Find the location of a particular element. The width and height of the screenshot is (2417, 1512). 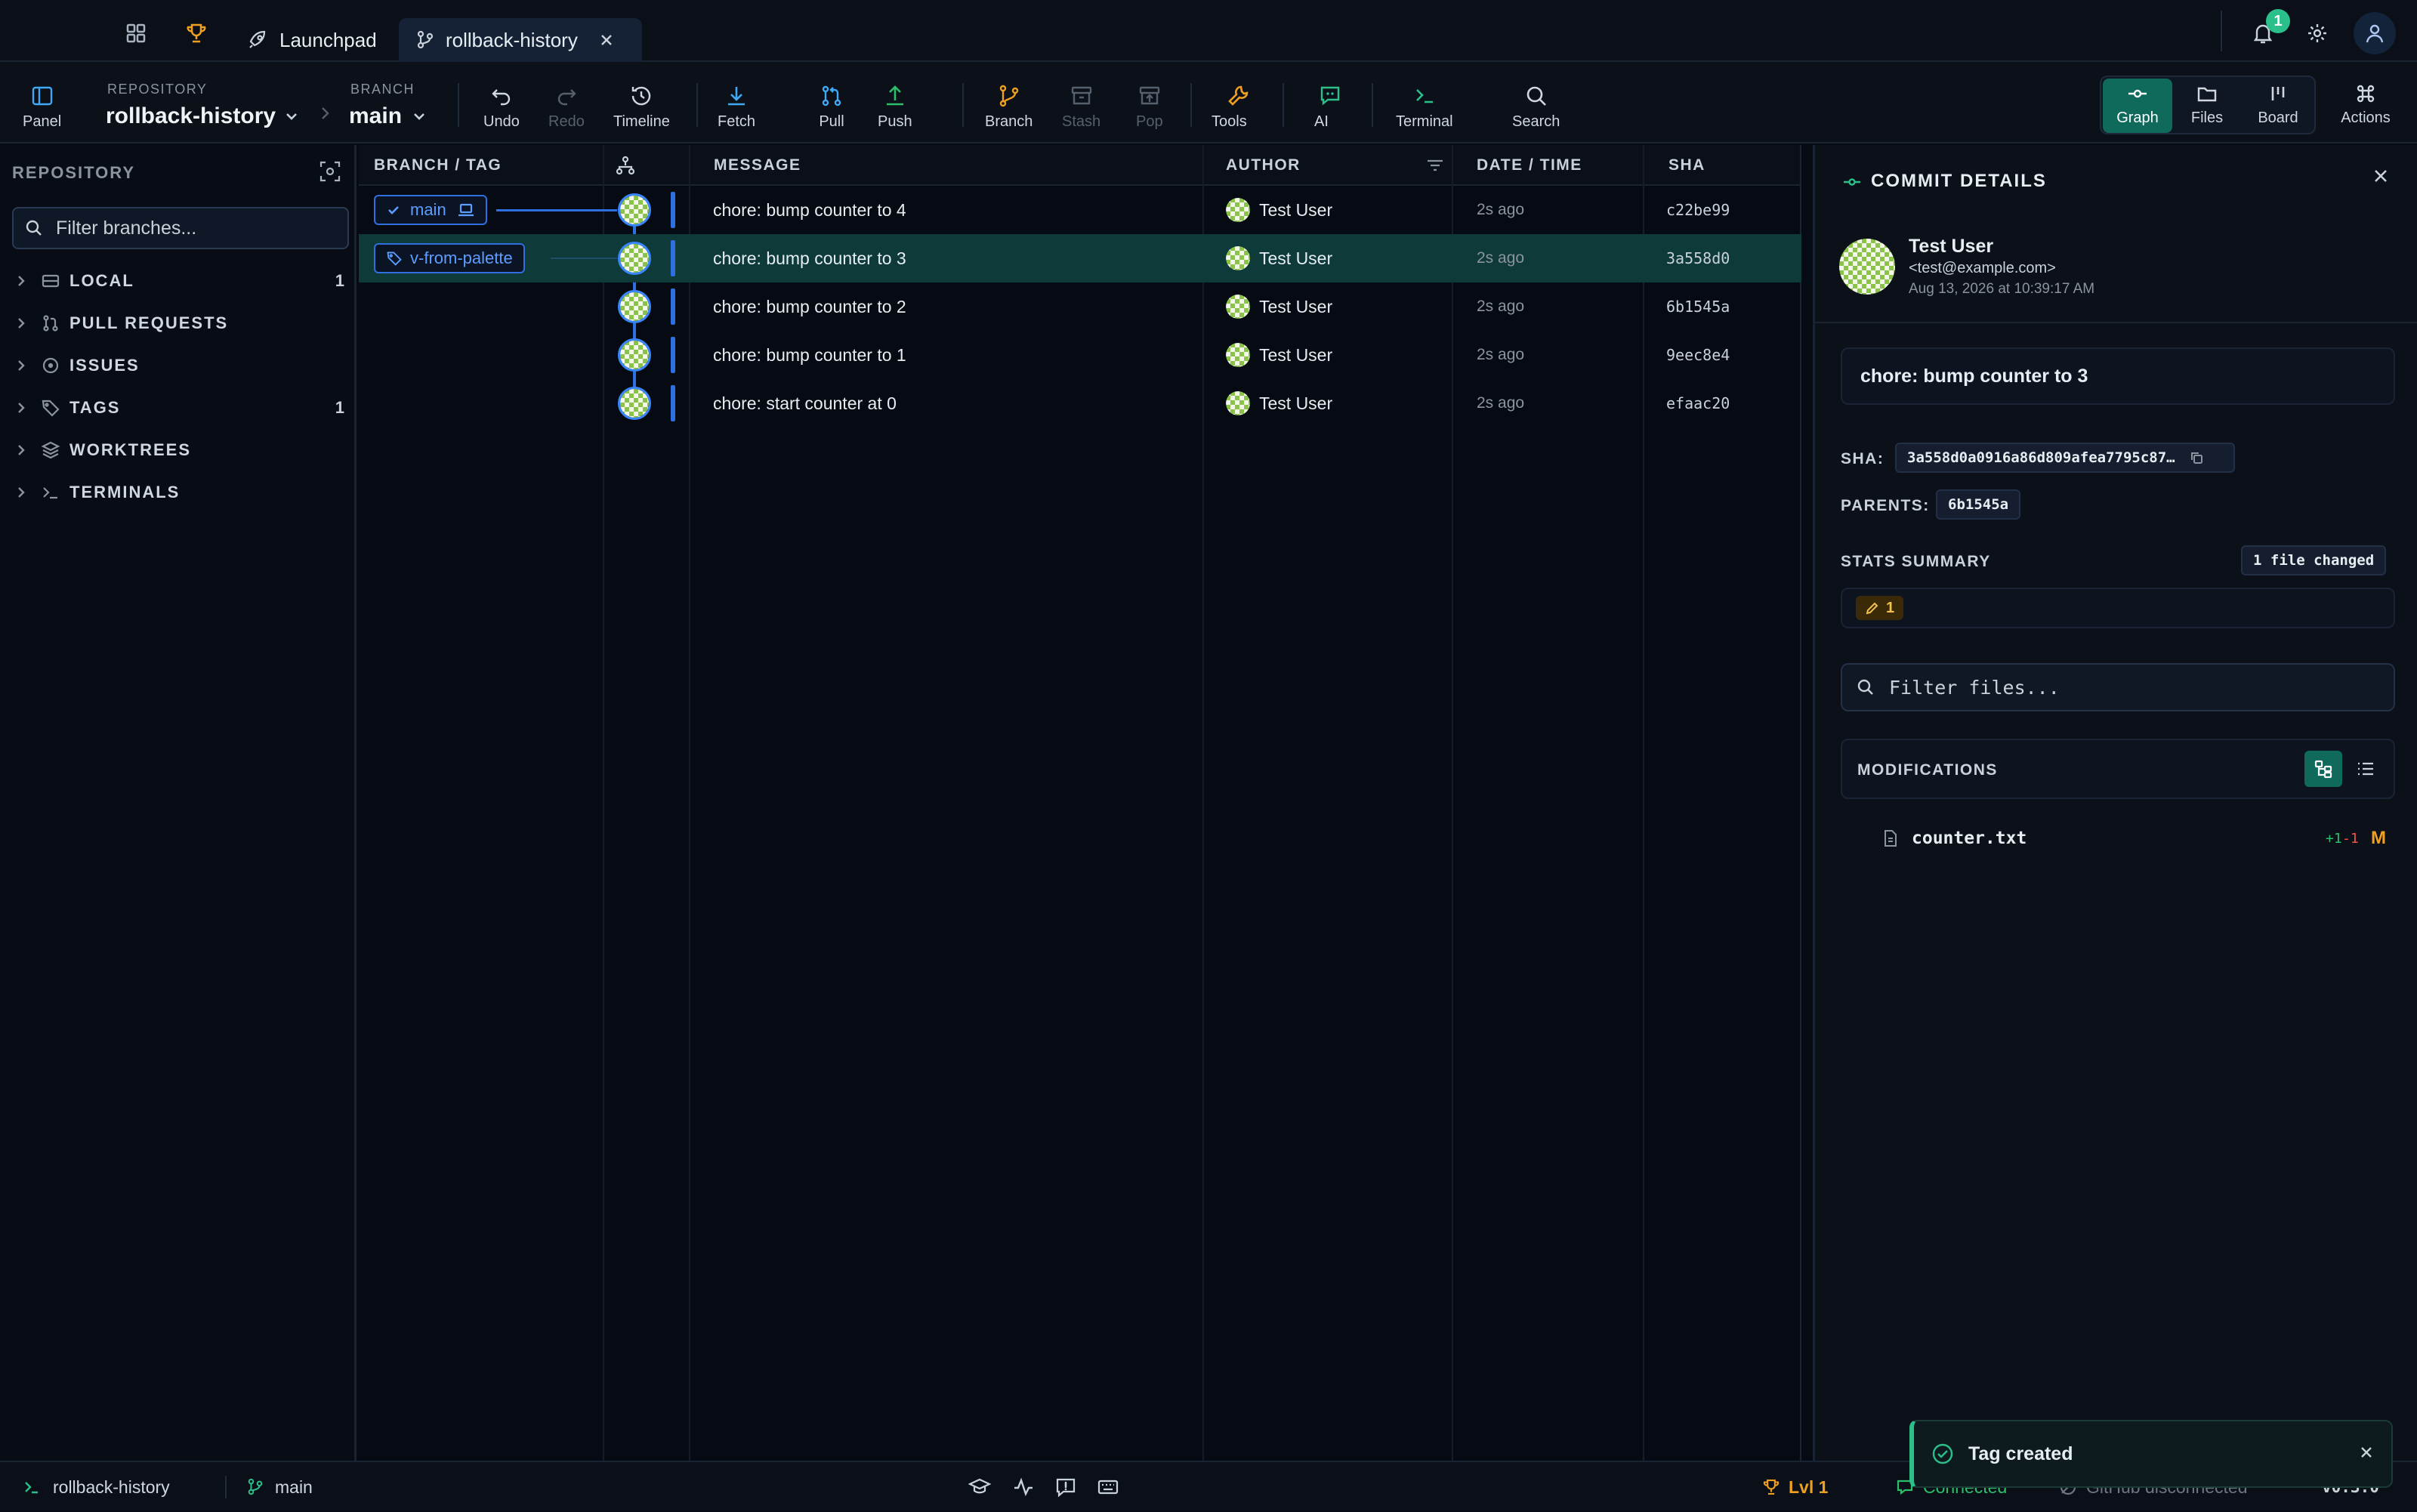

modified-stat-badge: 1 is located at coordinates (1880, 608).